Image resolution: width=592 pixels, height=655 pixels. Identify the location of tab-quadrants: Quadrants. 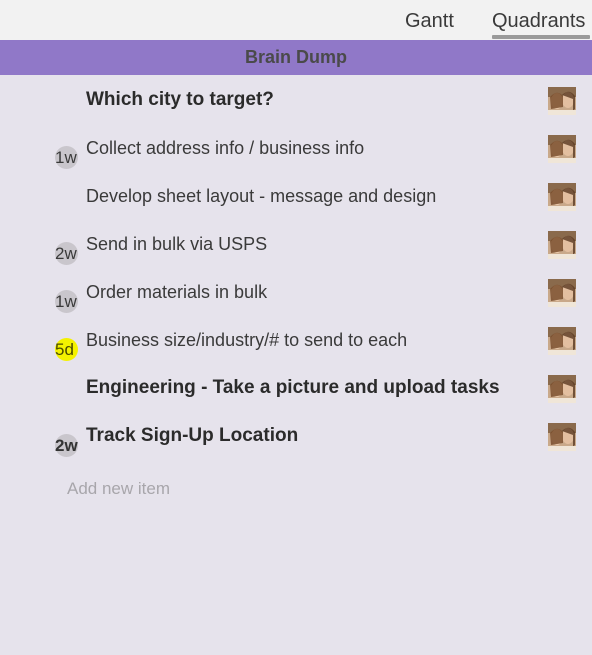
(538, 21).